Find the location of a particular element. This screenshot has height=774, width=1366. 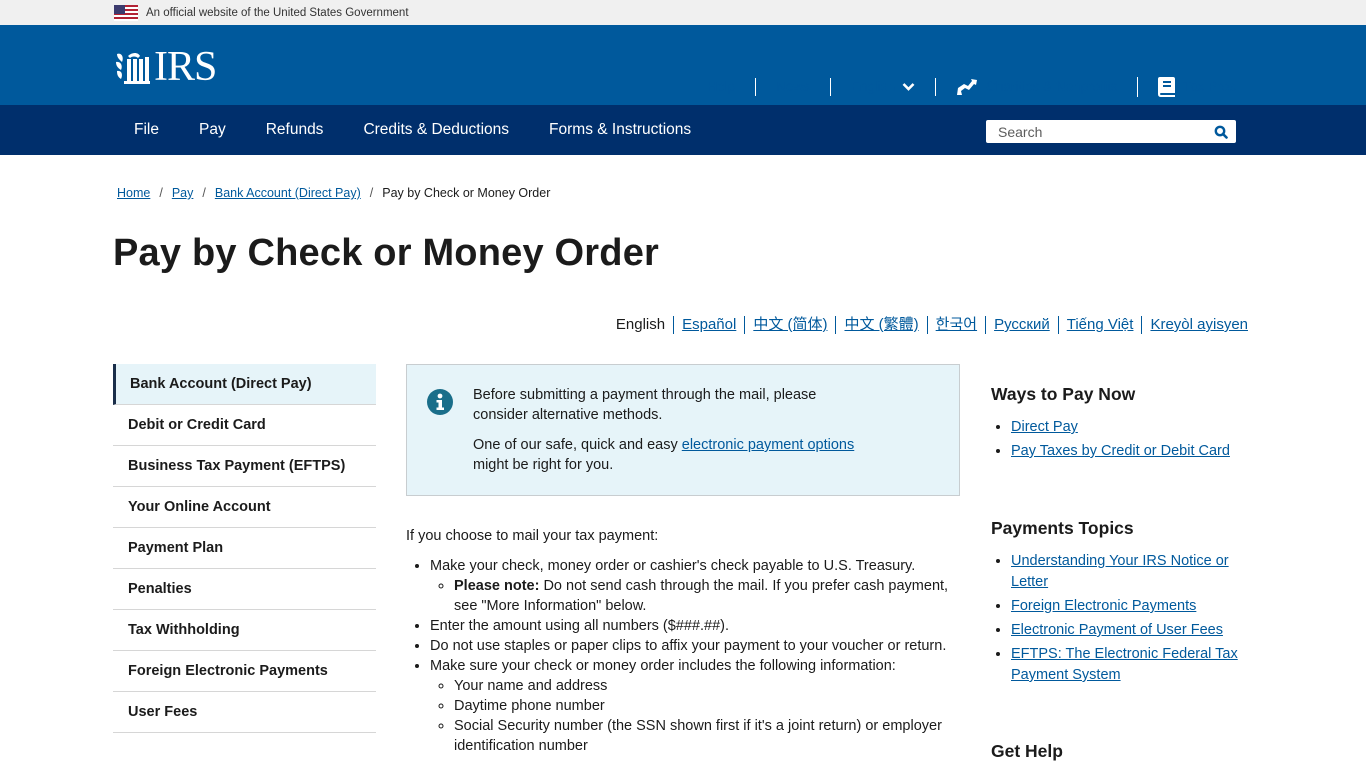

breadcrumb-pay: Pay is located at coordinates (183, 193).